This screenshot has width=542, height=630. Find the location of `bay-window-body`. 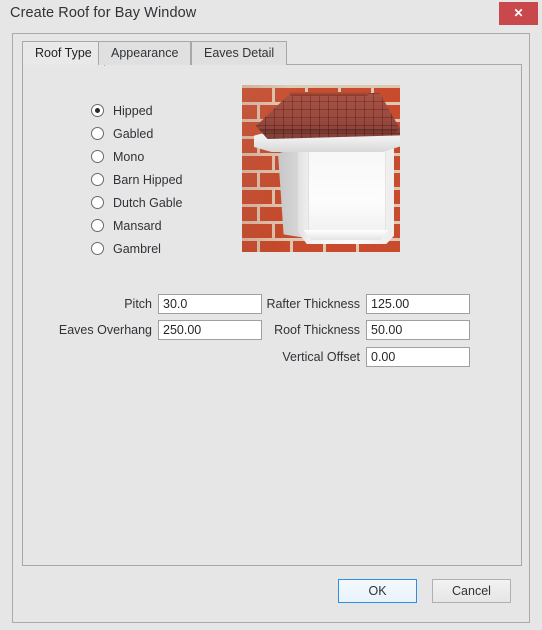

bay-window-body is located at coordinates (336, 197).